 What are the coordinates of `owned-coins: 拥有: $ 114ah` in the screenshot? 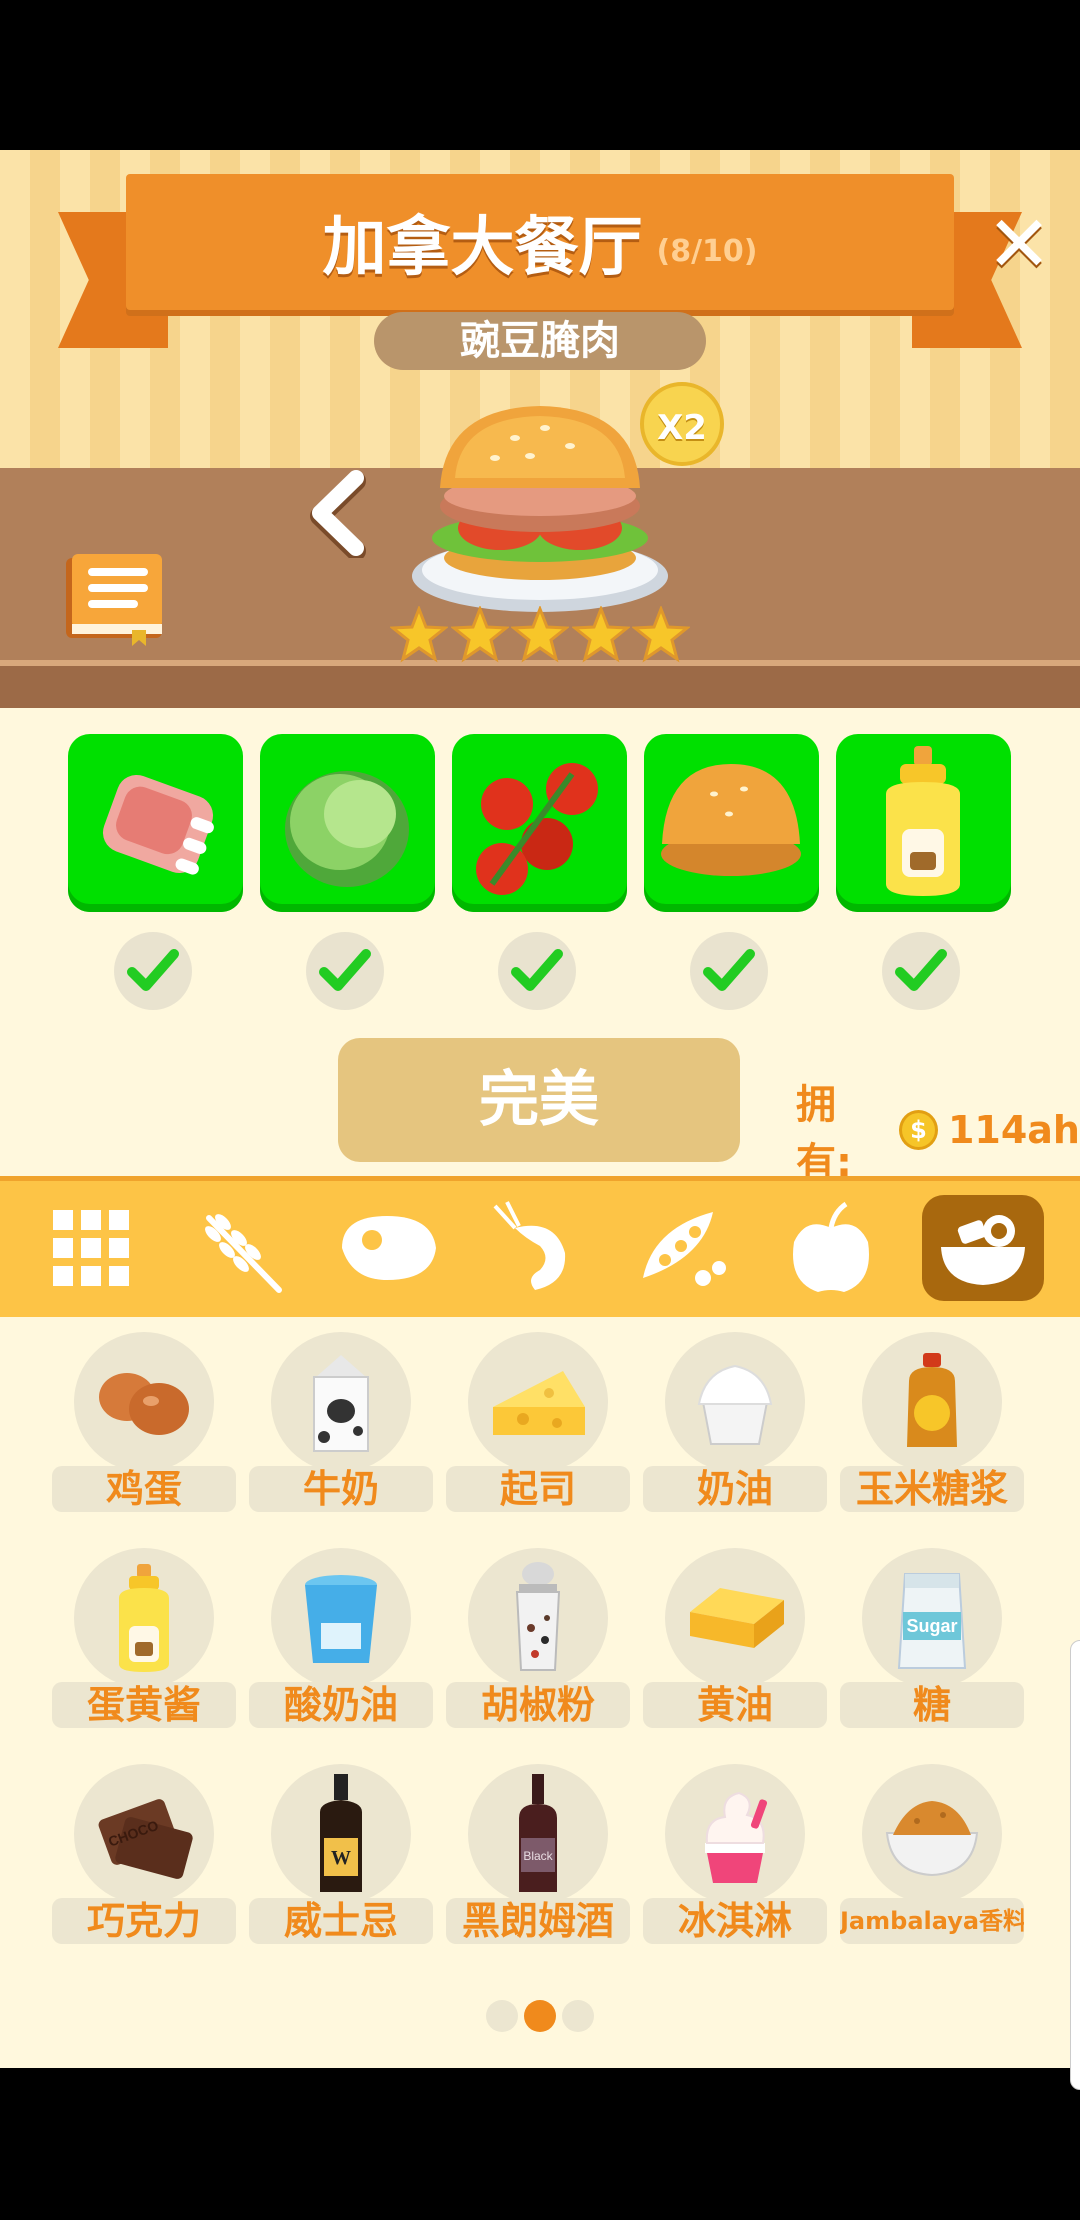 It's located at (938, 1134).